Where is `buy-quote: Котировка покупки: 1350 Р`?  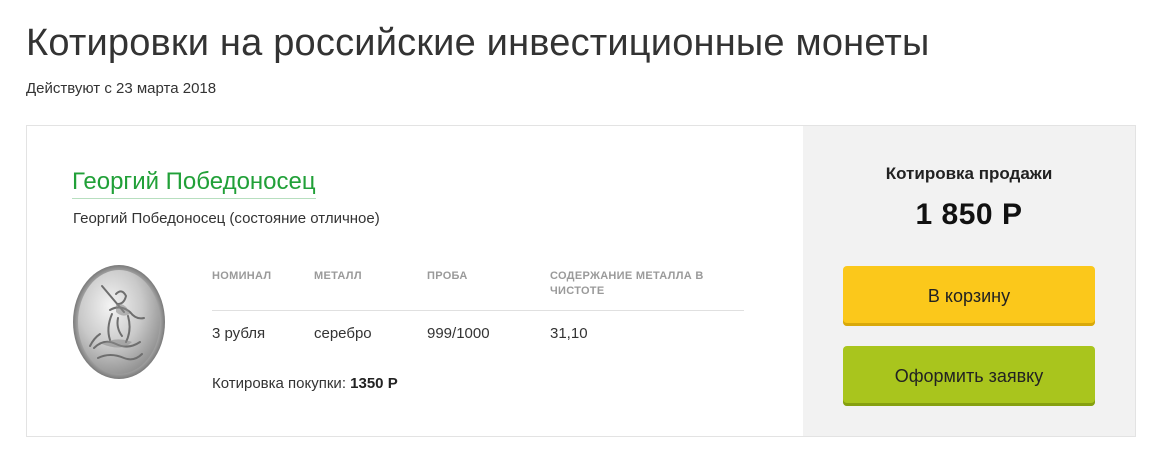
buy-quote: Котировка покупки: 1350 Р is located at coordinates (305, 383).